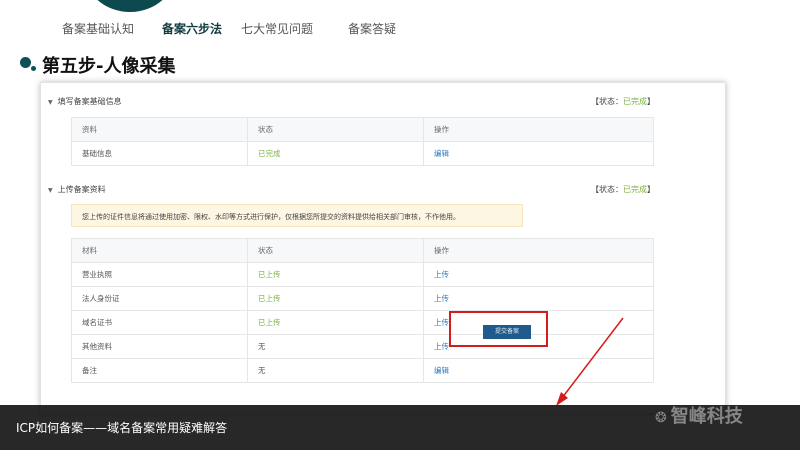 The height and width of the screenshot is (450, 800). What do you see at coordinates (159, 370) in the screenshot?
I see `row-name: 备注` at bounding box center [159, 370].